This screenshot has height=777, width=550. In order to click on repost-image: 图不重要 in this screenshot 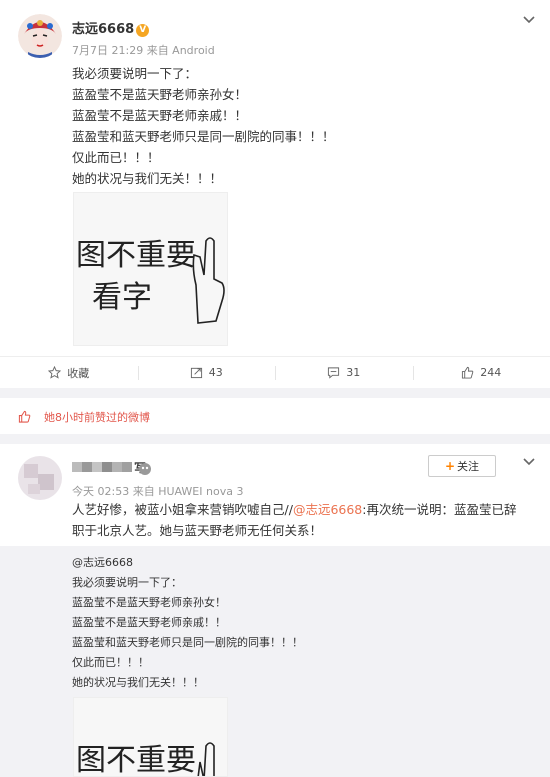, I will do `click(150, 737)`.